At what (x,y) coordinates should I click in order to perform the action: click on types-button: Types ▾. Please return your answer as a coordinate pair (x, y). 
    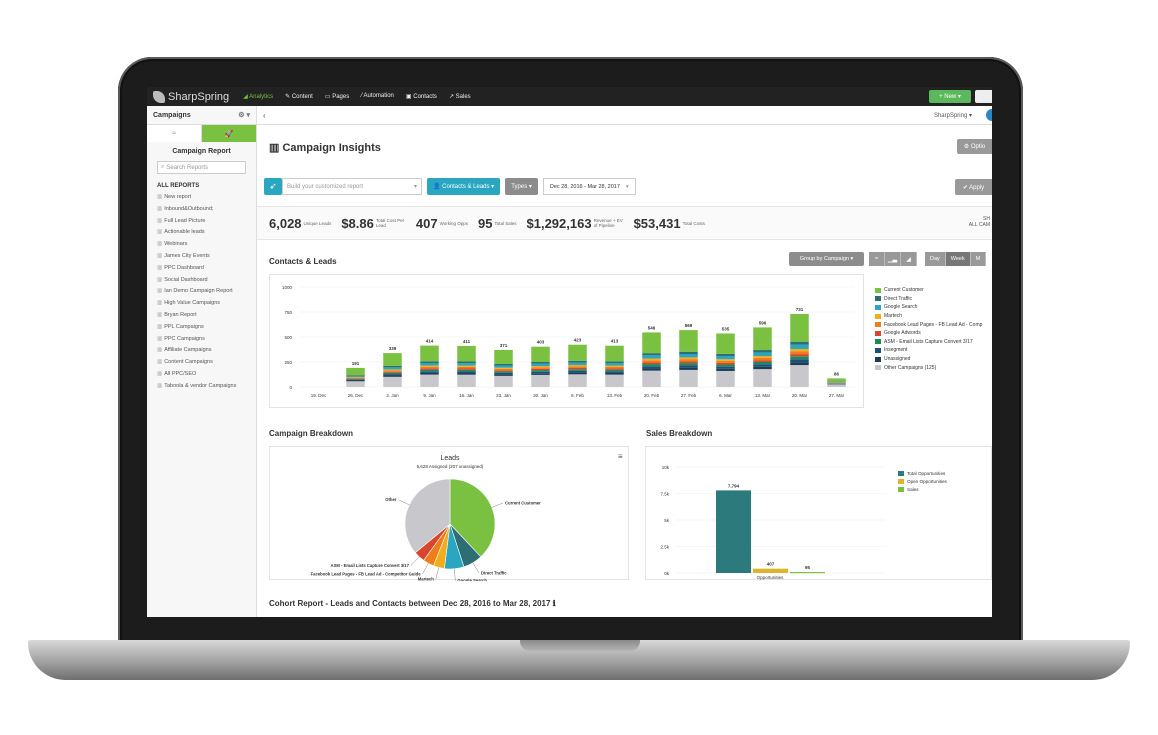
    Looking at the image, I should click on (521, 186).